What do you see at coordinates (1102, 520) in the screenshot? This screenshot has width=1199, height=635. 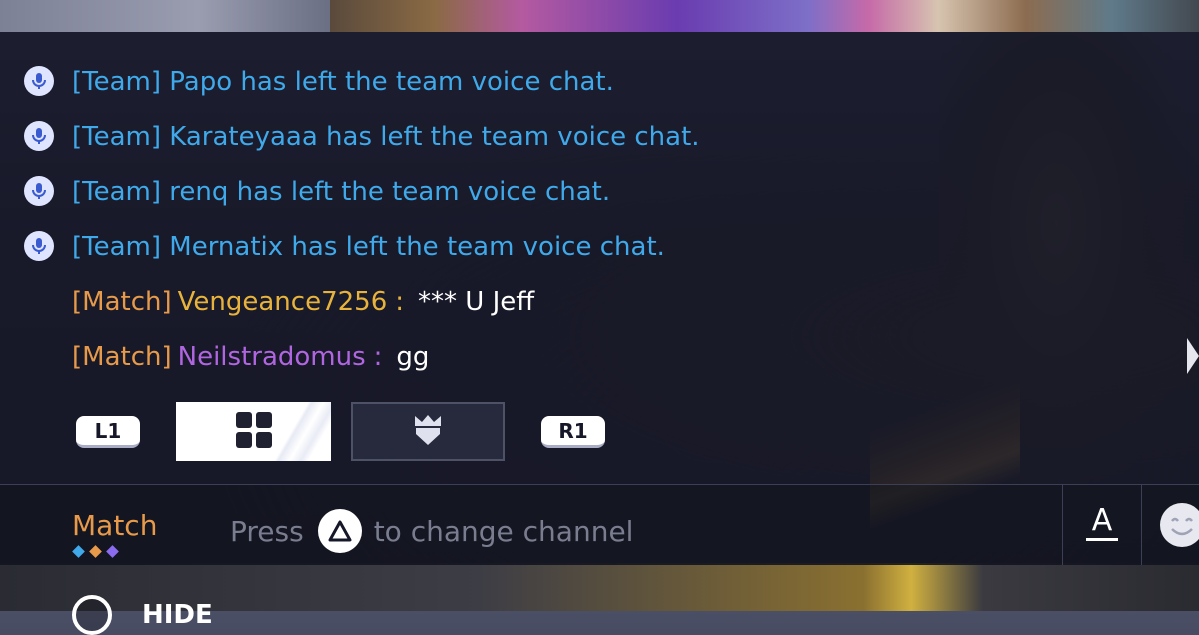 I see `text-style-label: A` at bounding box center [1102, 520].